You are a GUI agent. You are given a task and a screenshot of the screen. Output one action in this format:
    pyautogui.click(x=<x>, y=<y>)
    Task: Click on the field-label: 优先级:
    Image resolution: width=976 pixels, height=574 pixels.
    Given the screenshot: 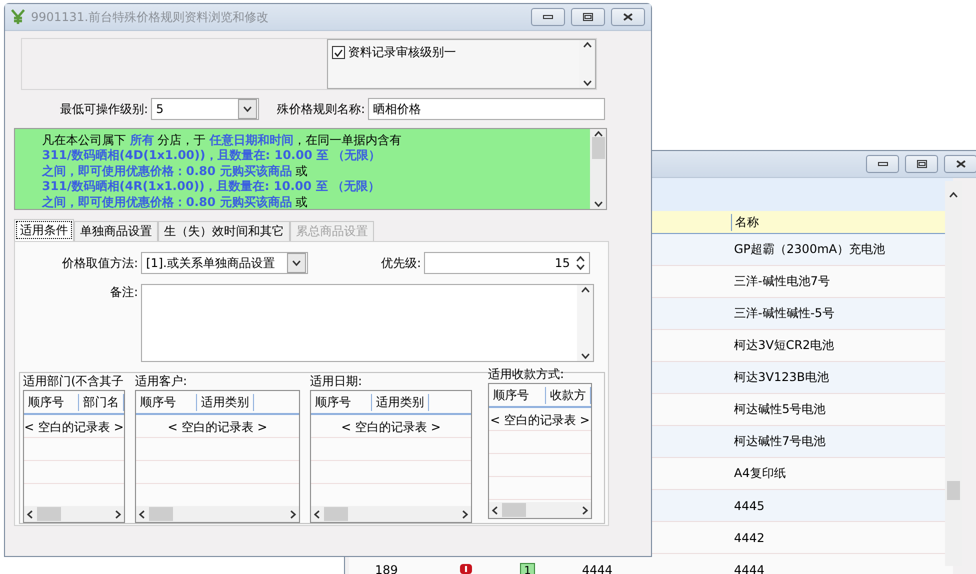 What is the action you would take?
    pyautogui.click(x=401, y=263)
    